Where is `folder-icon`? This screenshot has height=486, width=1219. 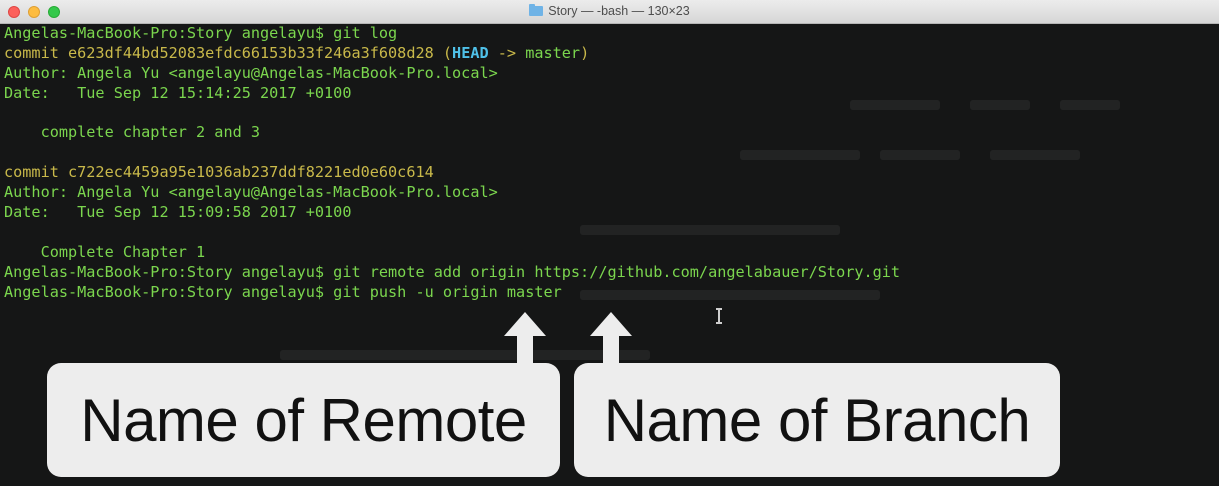
folder-icon is located at coordinates (536, 10).